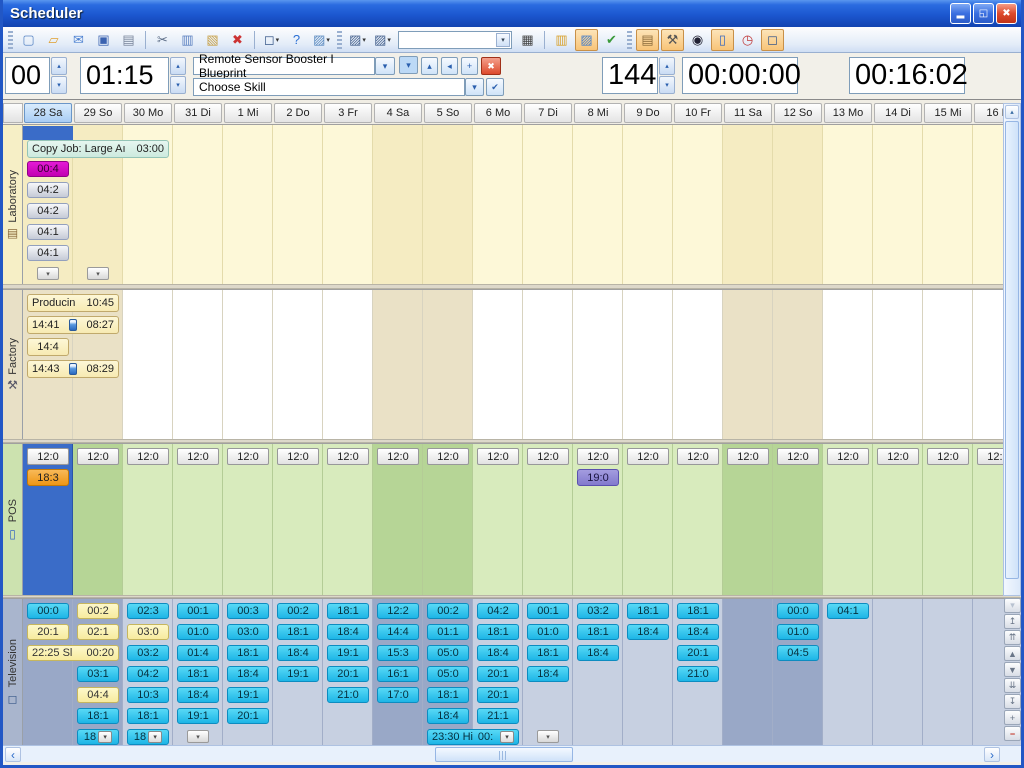 This screenshot has width=1024, height=768. Describe the element at coordinates (357, 40) in the screenshot. I see `picture-tool-1-button: ▨ ▾` at that location.